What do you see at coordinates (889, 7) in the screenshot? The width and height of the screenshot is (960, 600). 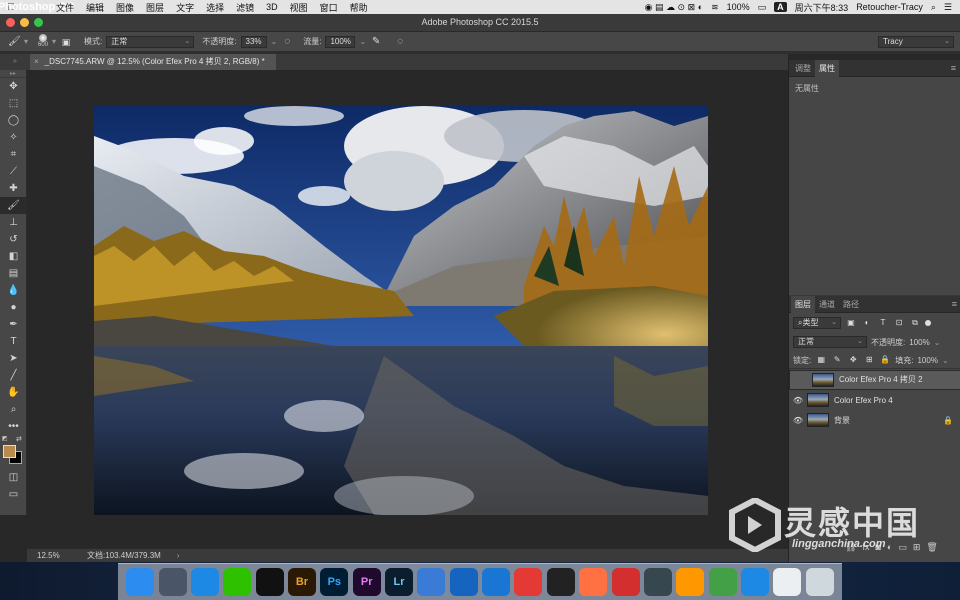 I see `user-name: Retoucher-Tracy` at bounding box center [889, 7].